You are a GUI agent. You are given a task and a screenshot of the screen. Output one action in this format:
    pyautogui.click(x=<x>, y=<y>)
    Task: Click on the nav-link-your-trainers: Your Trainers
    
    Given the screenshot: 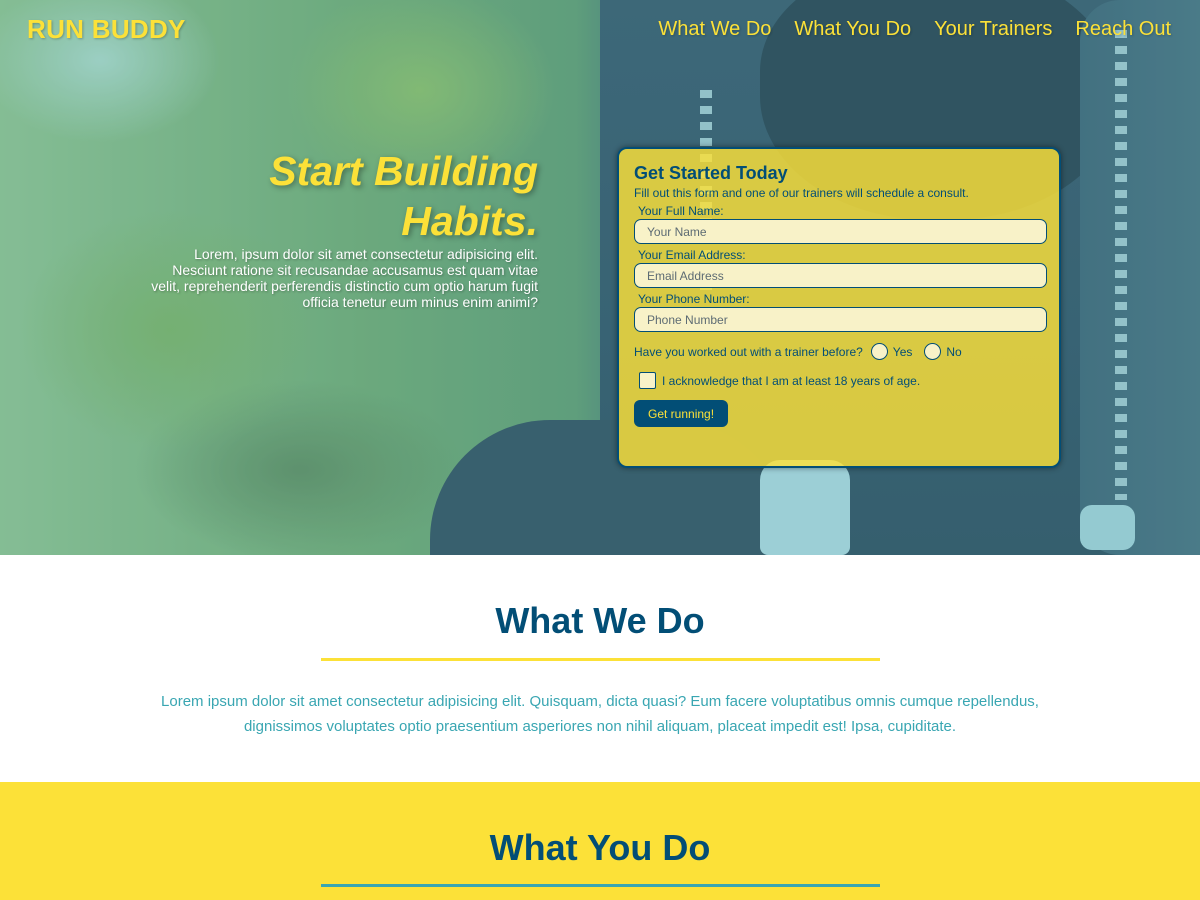 What is the action you would take?
    pyautogui.click(x=993, y=29)
    